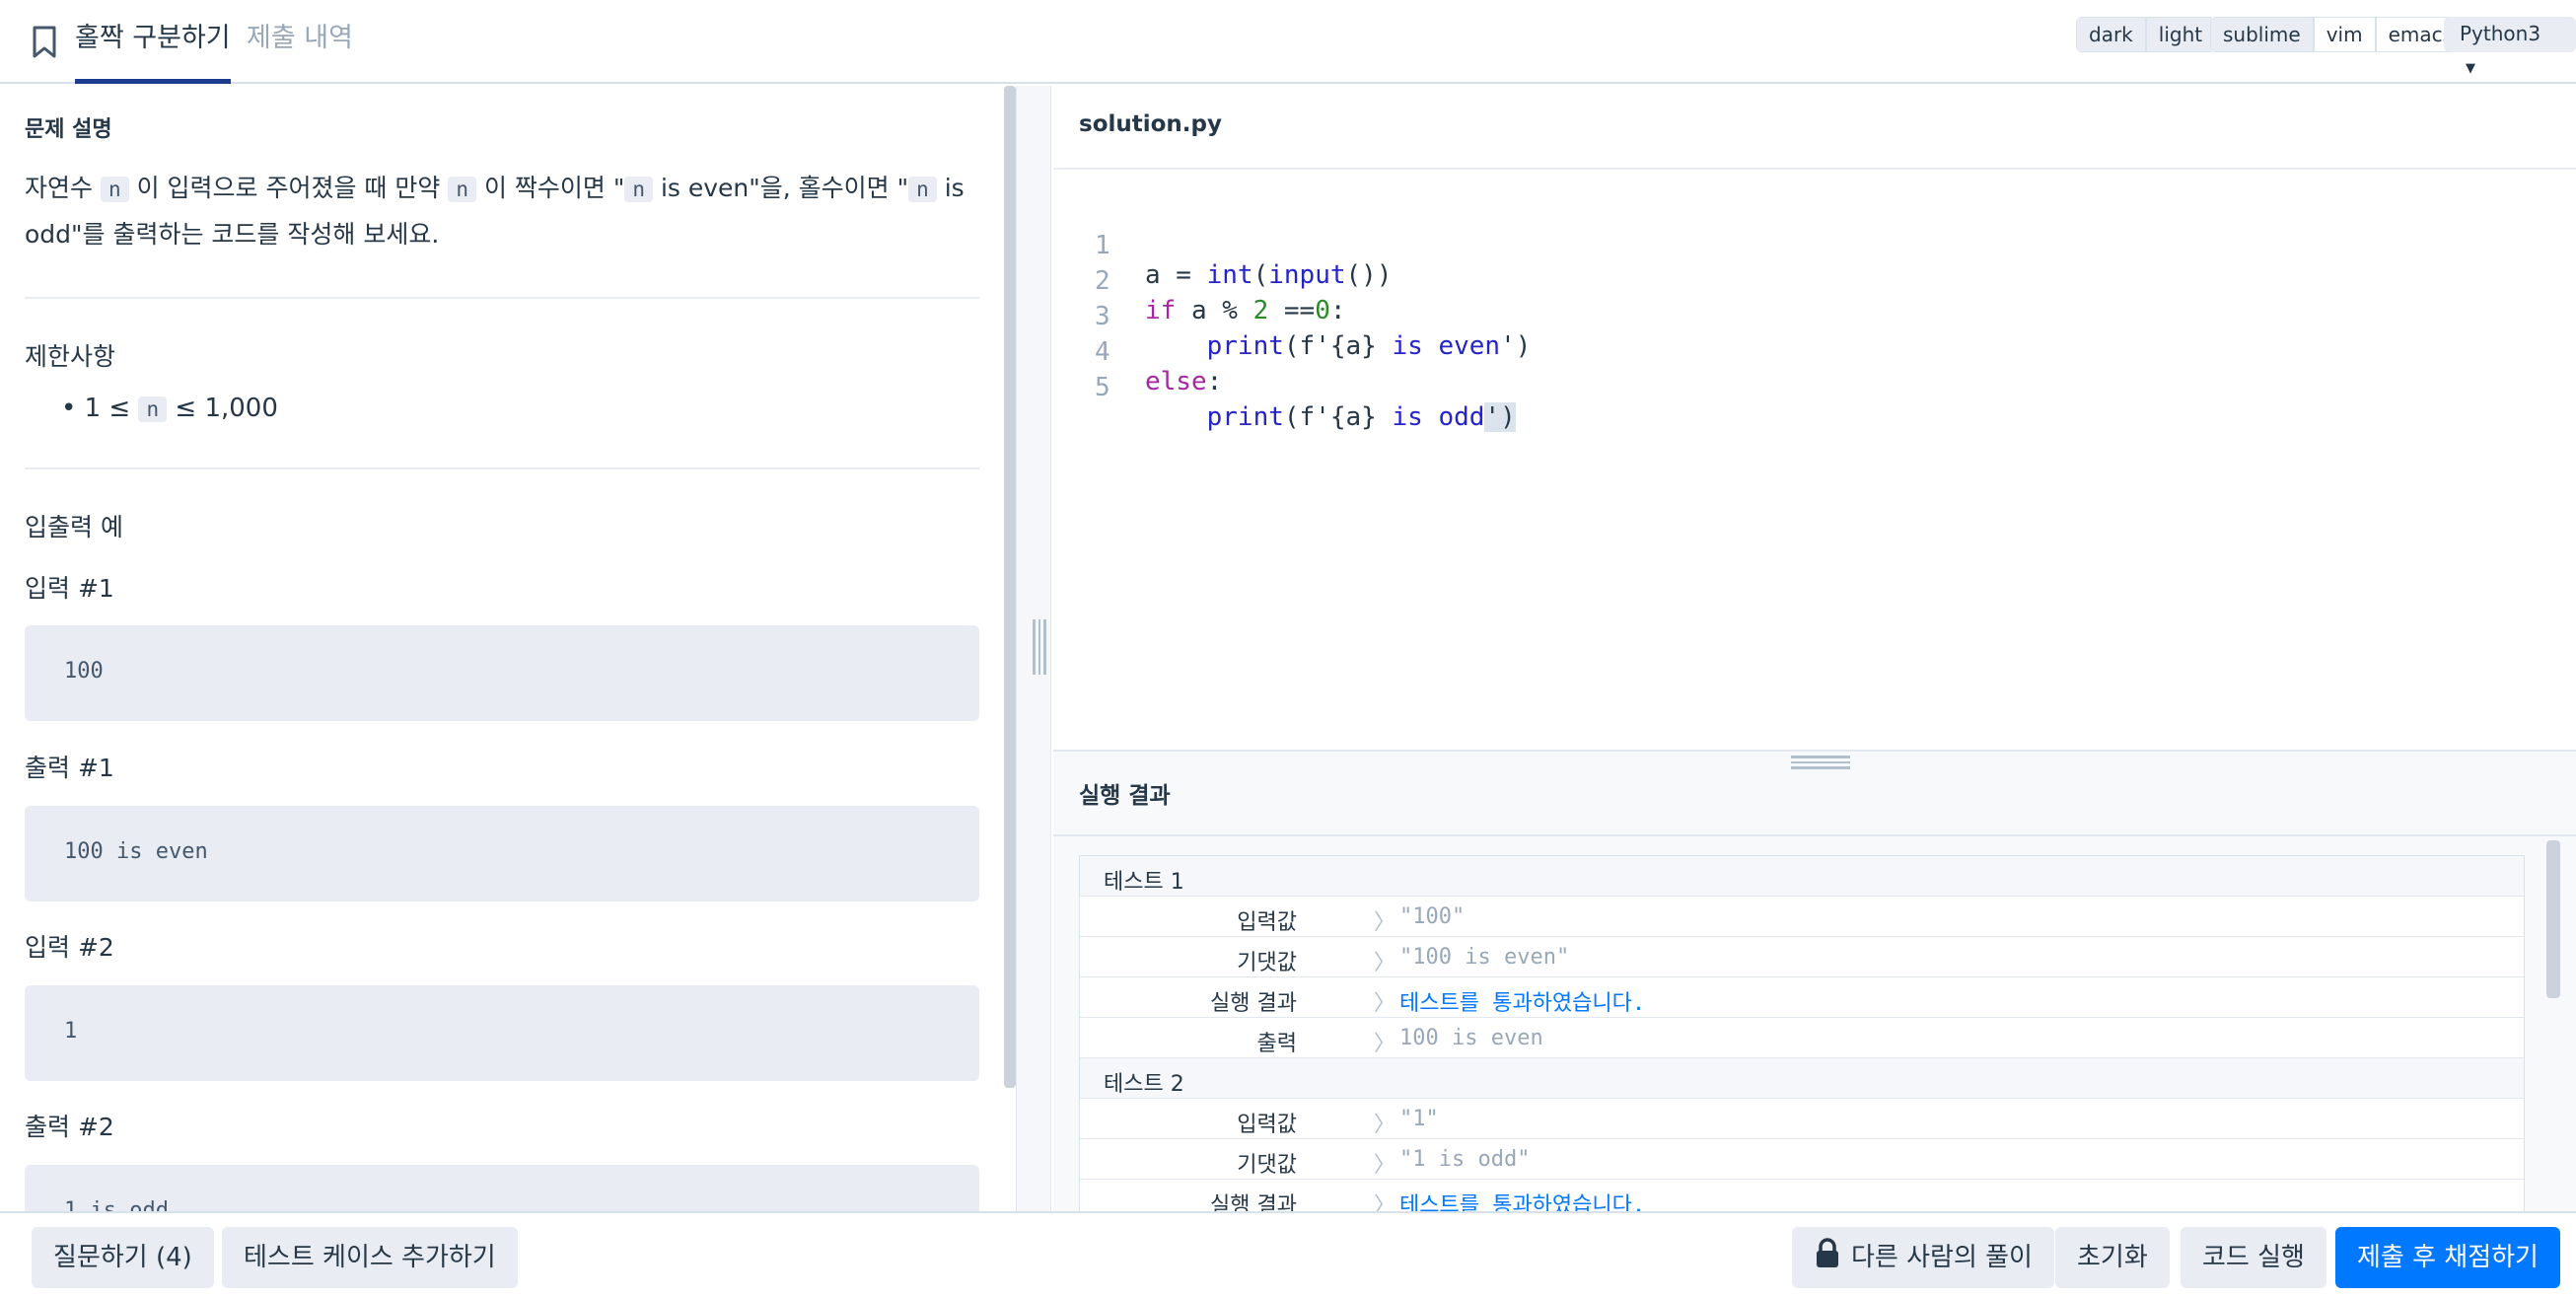  I want to click on editor-filename: solution.py, so click(1150, 124).